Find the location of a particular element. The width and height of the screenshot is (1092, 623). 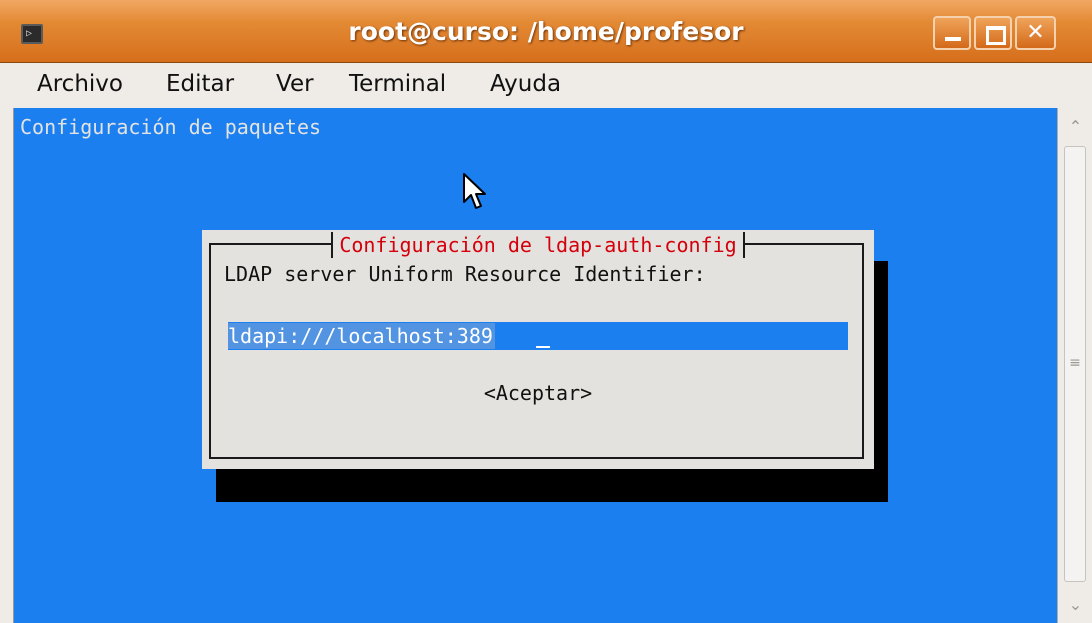

menu-ayuda: Ayuda is located at coordinates (525, 84).